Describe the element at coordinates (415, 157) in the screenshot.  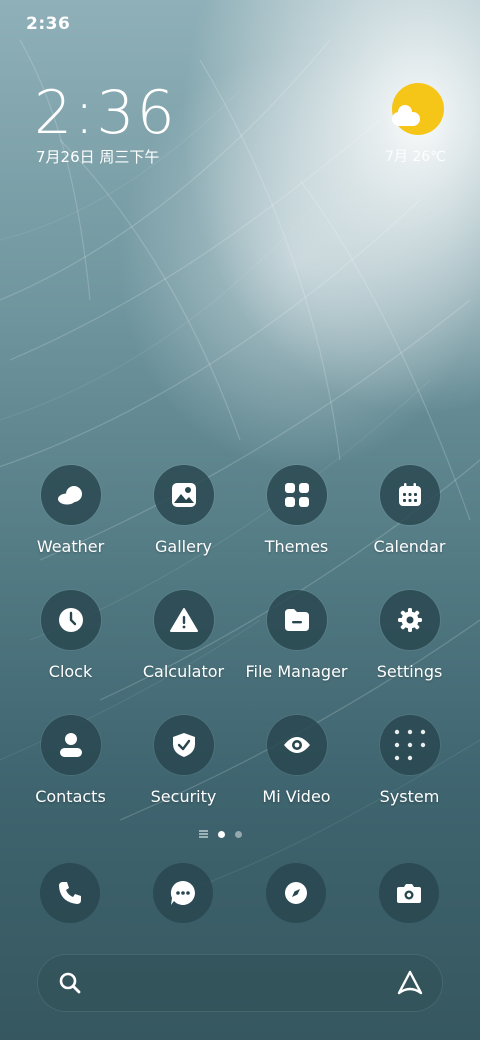
I see `weather-widget-text: 7月 26℃` at that location.